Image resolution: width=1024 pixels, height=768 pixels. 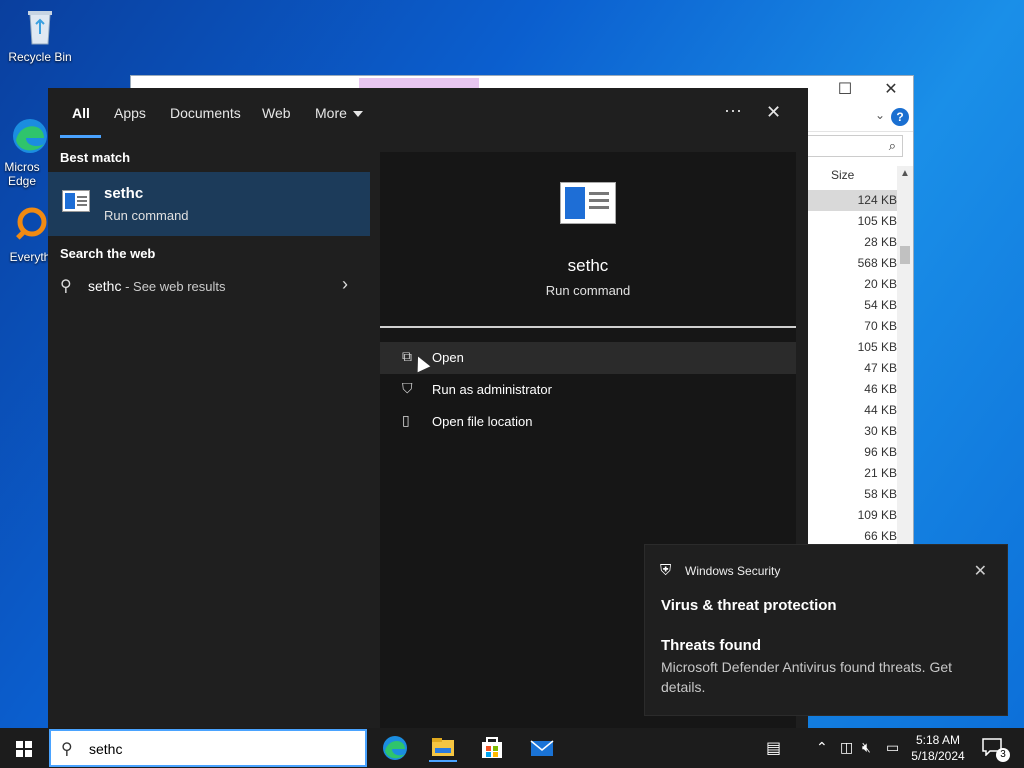 I want to click on scrollbar-thumb, so click(x=905, y=255).